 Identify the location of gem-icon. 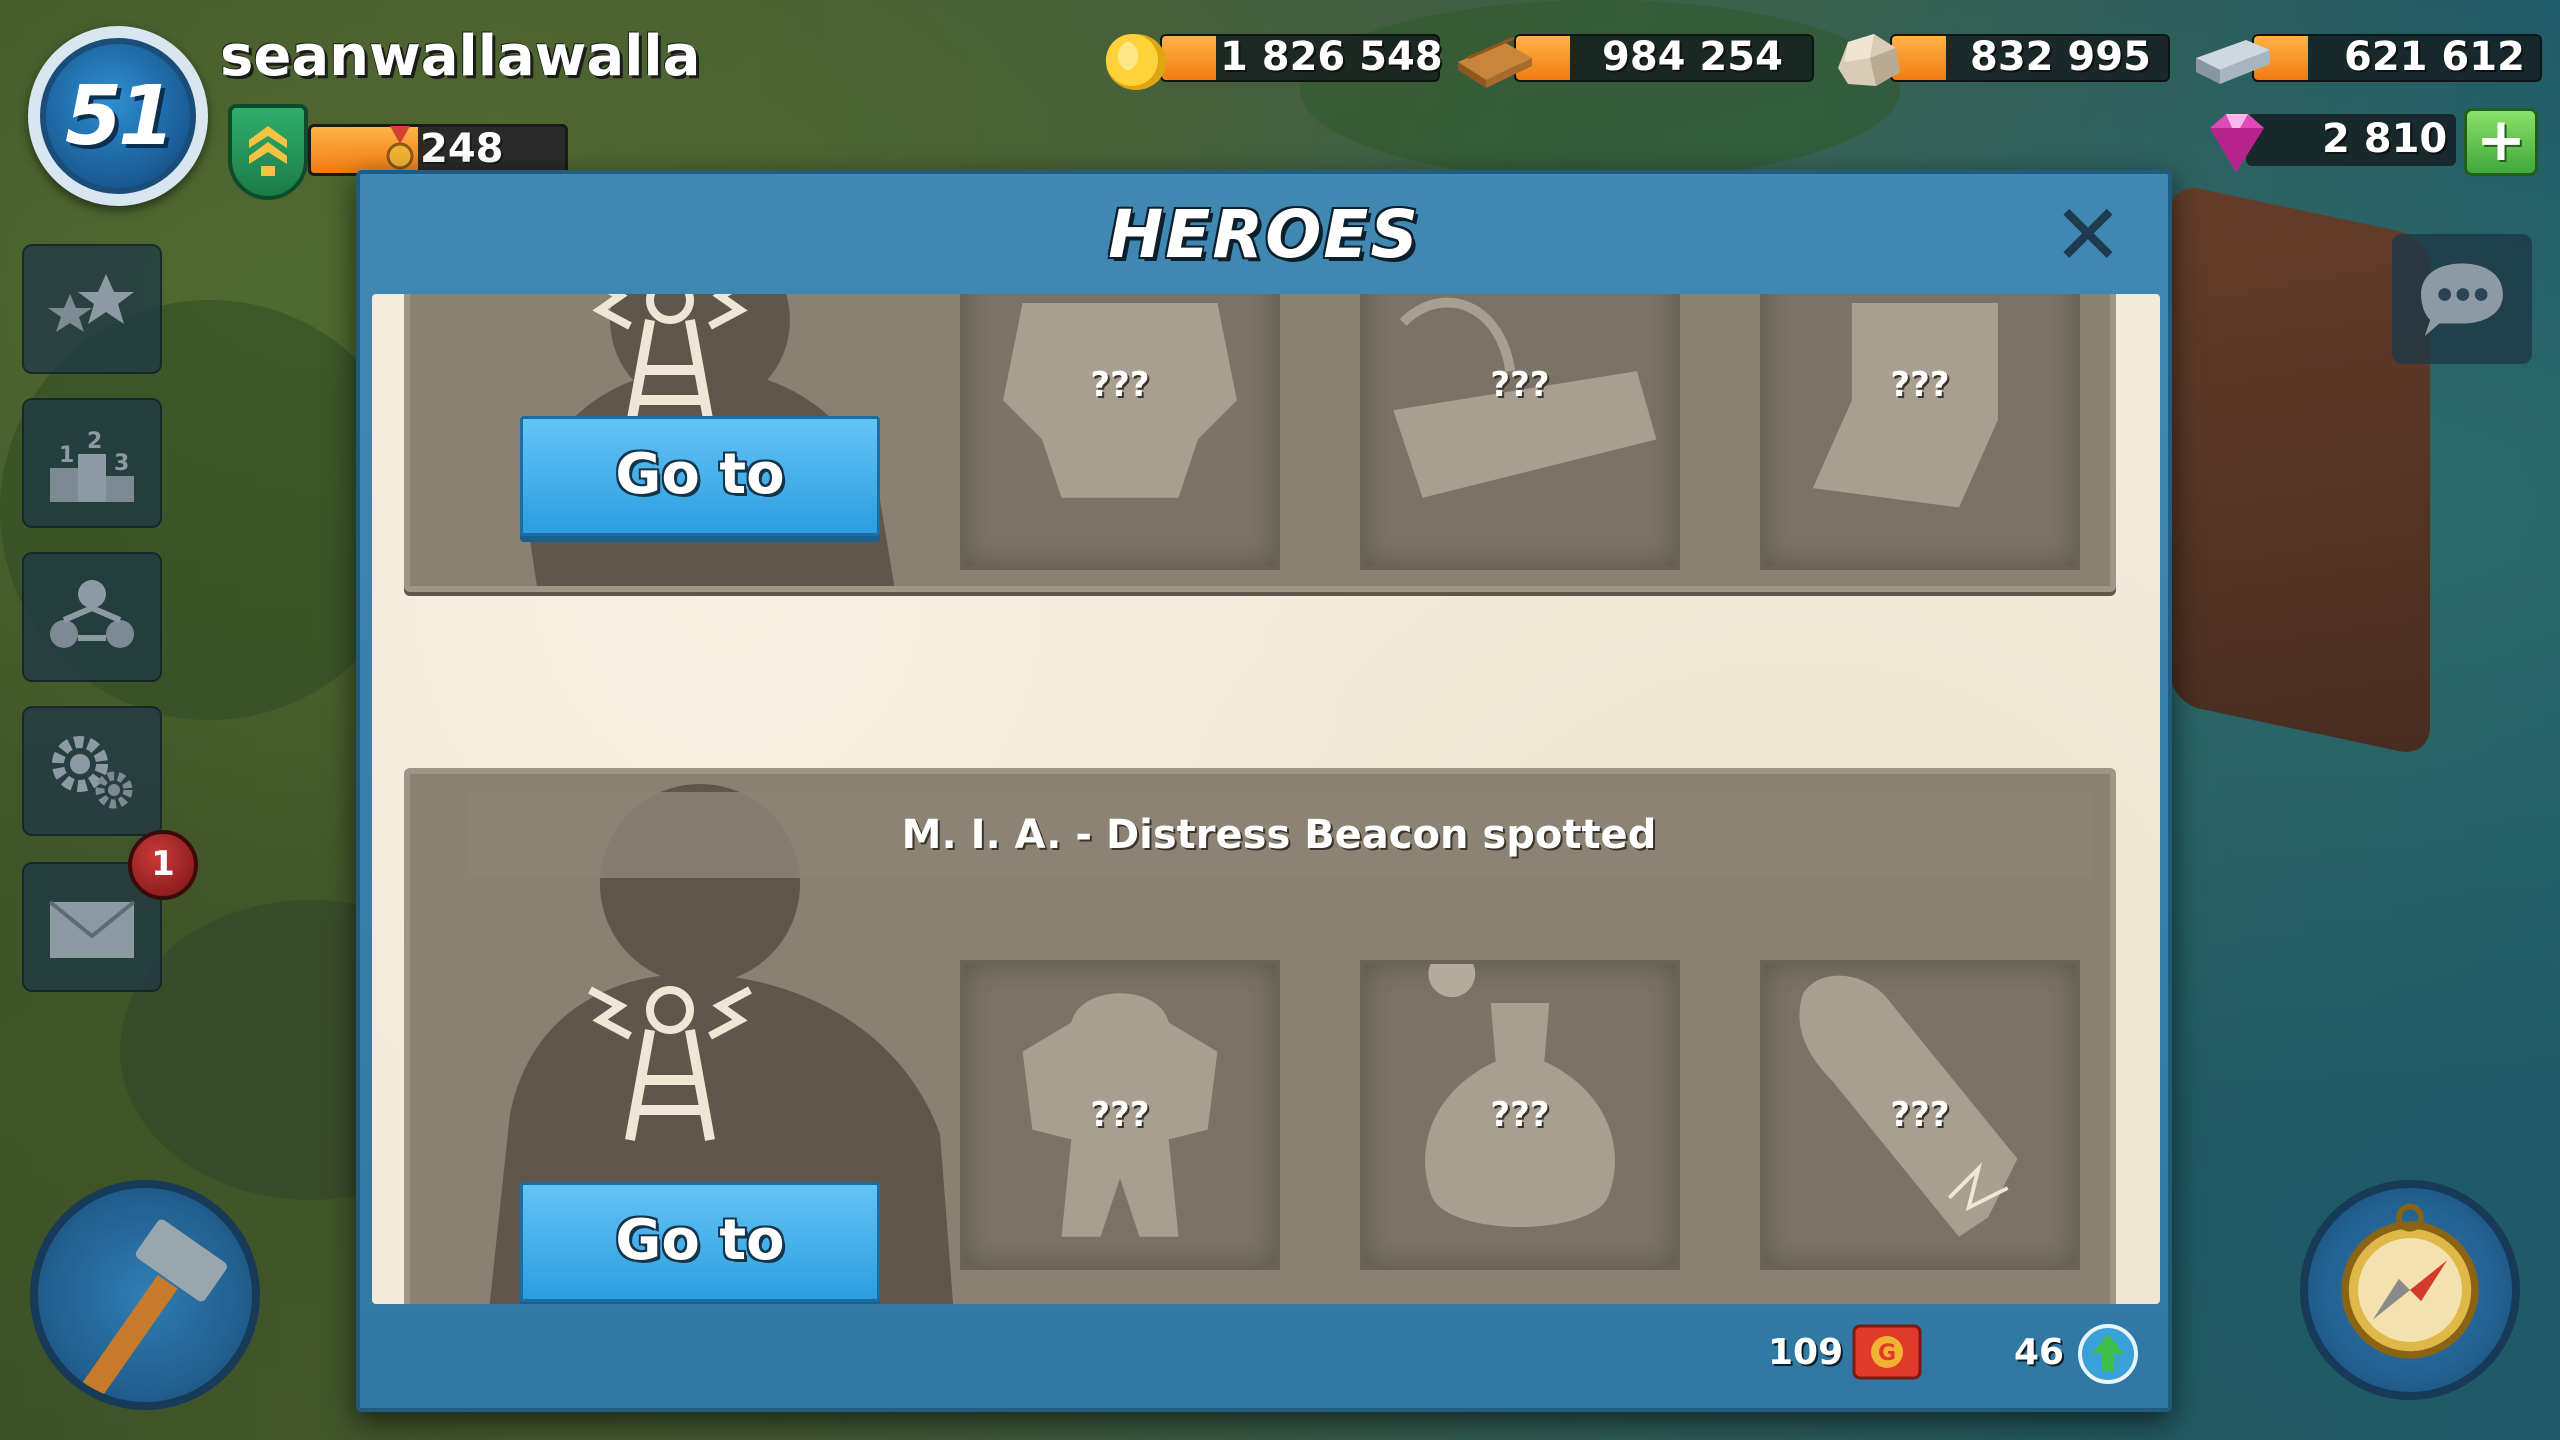
(2237, 143).